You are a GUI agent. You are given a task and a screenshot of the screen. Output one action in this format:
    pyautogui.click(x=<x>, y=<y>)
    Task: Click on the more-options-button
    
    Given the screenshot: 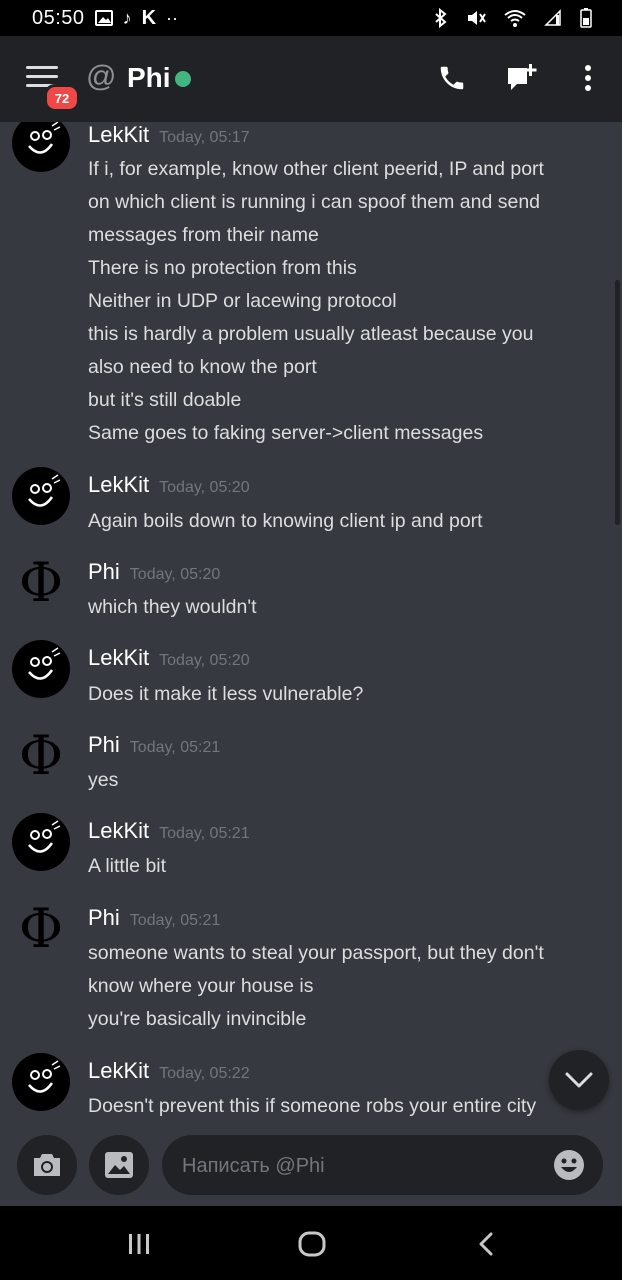 What is the action you would take?
    pyautogui.click(x=588, y=78)
    